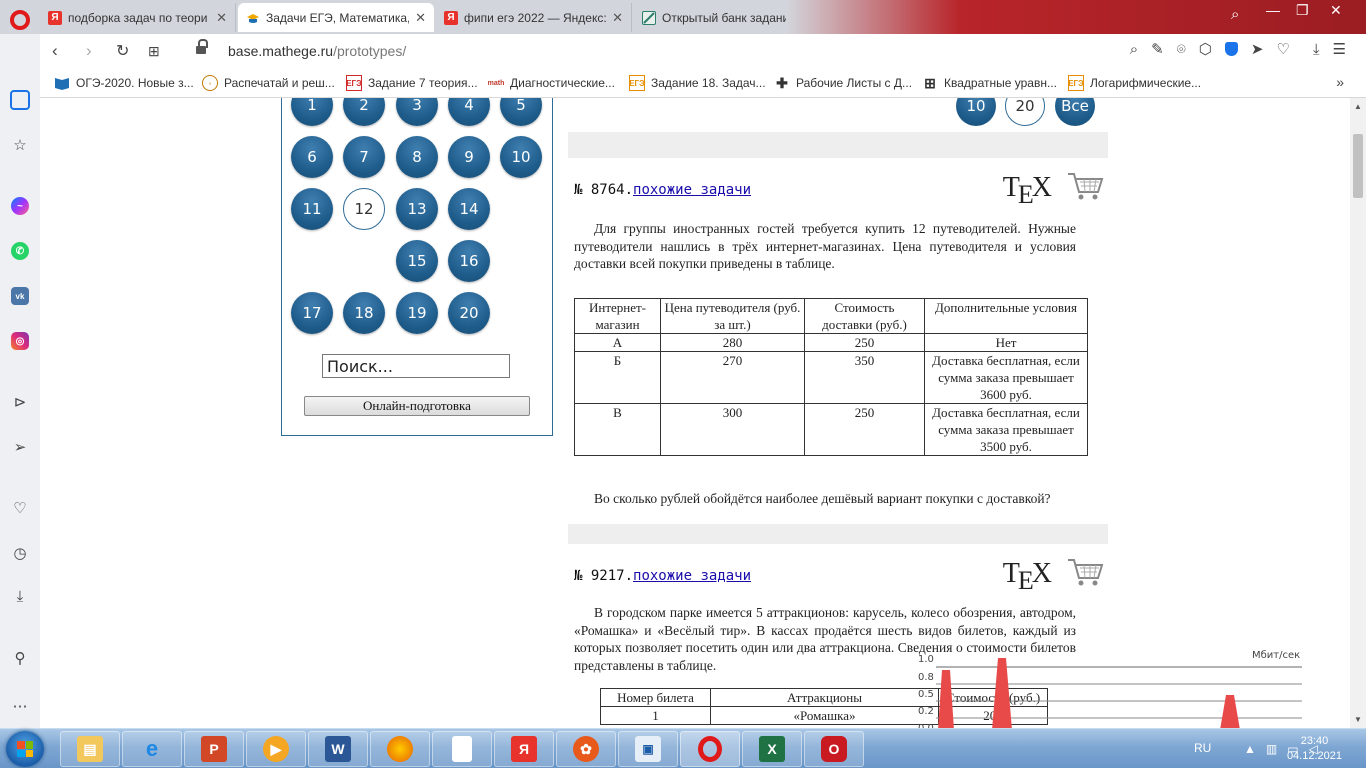 This screenshot has height=768, width=1366. What do you see at coordinates (20, 341) in the screenshot?
I see `instagram-icon: ◎` at bounding box center [20, 341].